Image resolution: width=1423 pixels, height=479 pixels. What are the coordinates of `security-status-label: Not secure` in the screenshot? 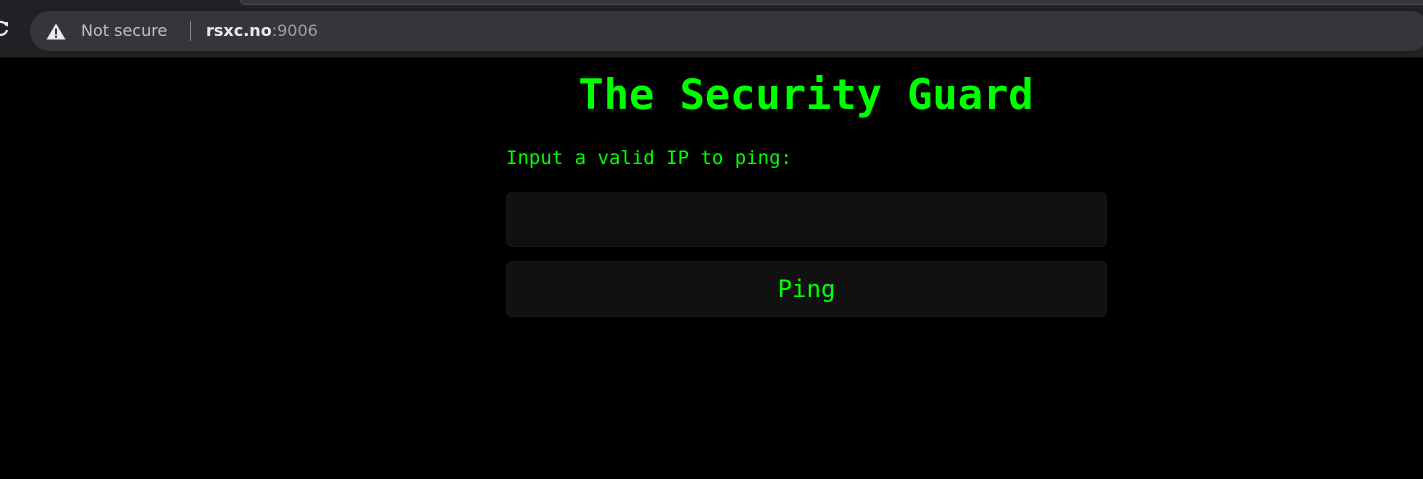 It's located at (124, 31).